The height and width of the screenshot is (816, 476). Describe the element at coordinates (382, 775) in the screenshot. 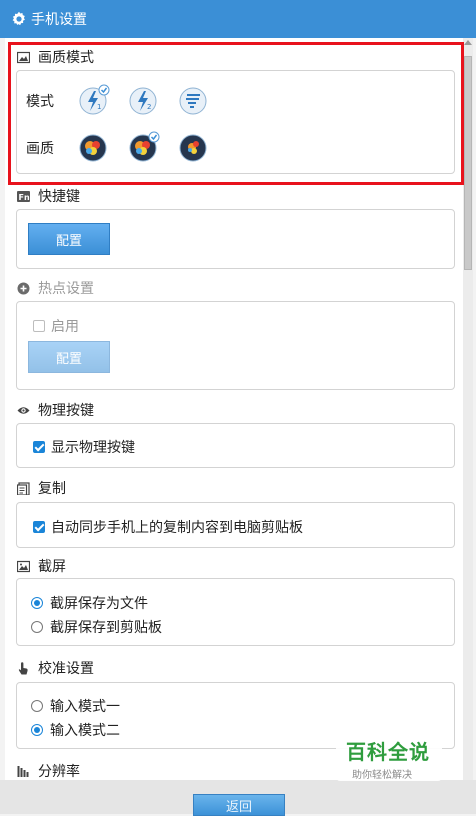

I see `watermark-tagline: 助你轻松解决` at that location.